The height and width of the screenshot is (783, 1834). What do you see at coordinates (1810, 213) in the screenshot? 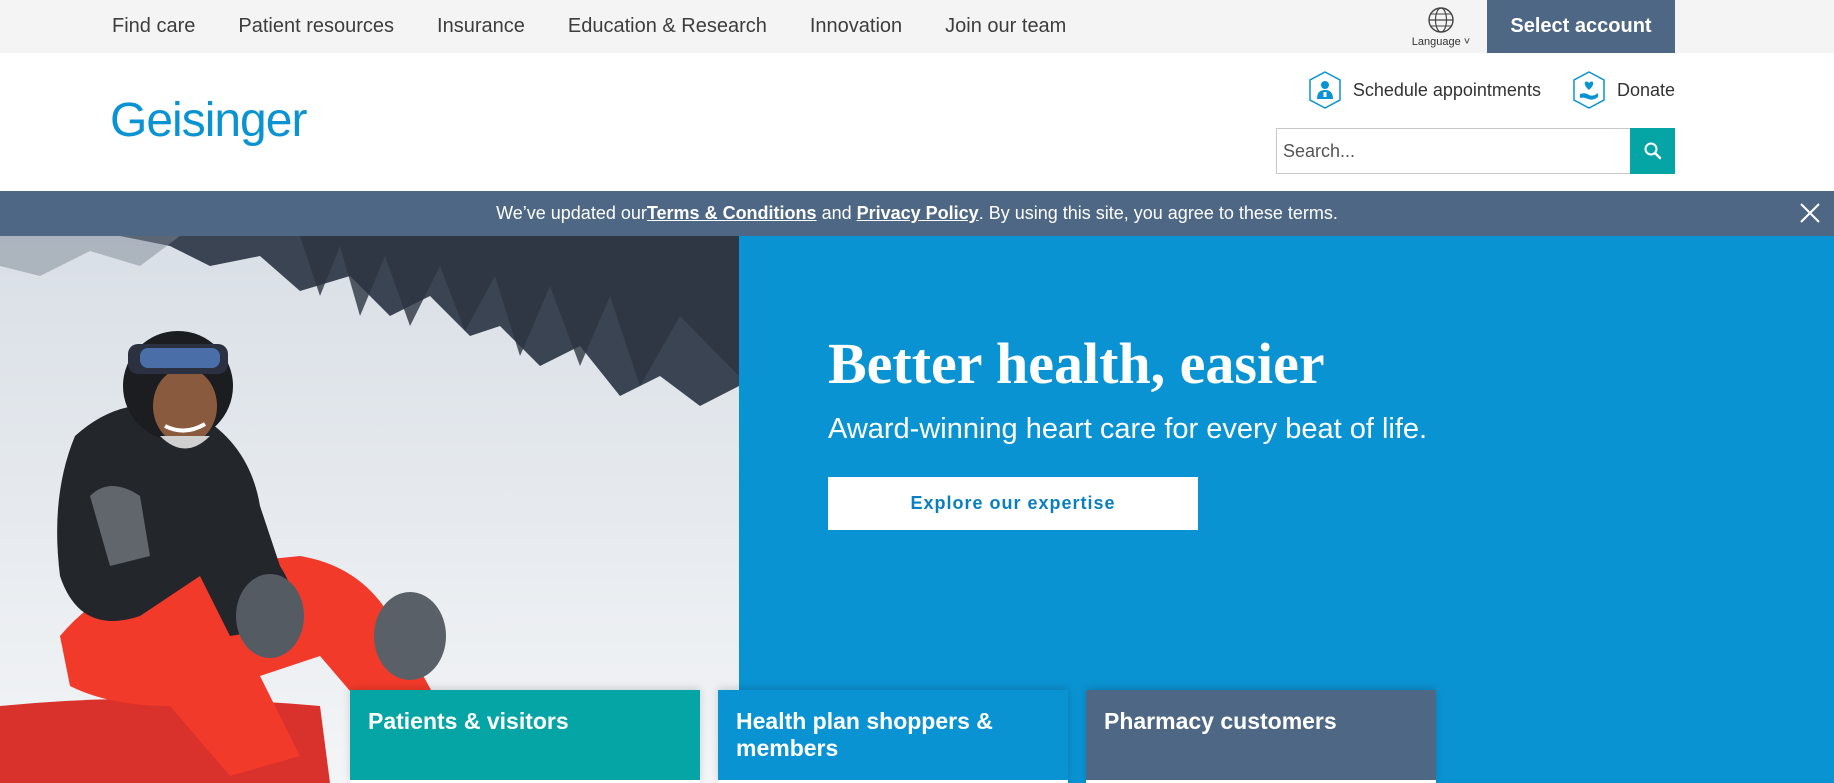
I see `close-icon` at bounding box center [1810, 213].